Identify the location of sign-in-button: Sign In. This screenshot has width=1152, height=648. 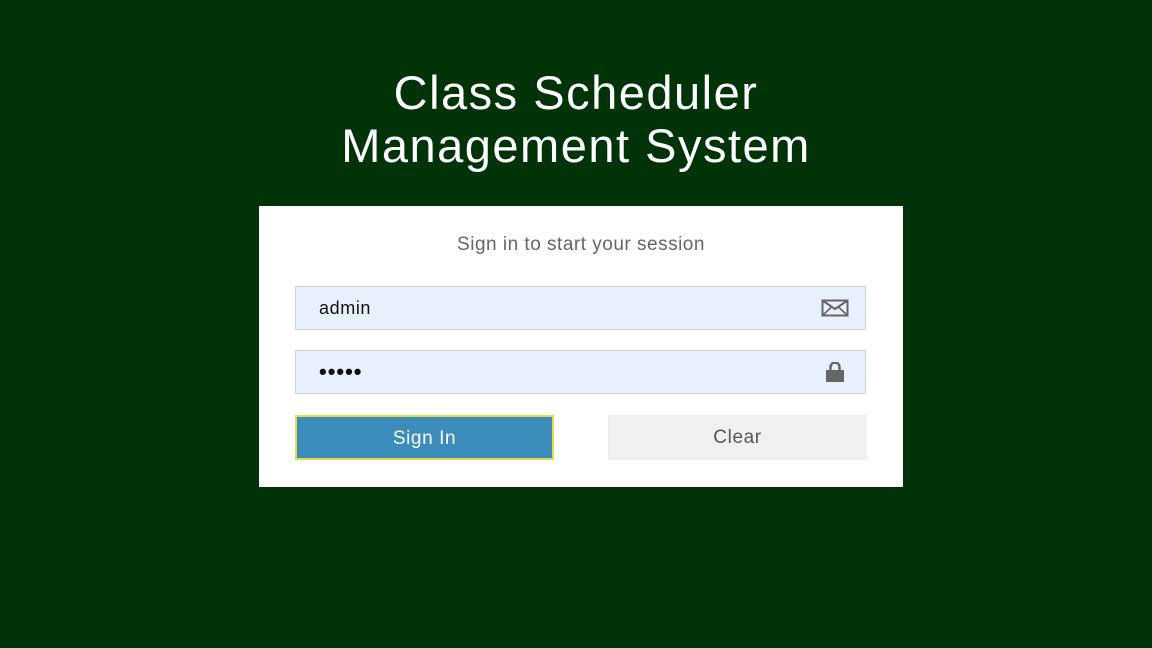
(424, 437).